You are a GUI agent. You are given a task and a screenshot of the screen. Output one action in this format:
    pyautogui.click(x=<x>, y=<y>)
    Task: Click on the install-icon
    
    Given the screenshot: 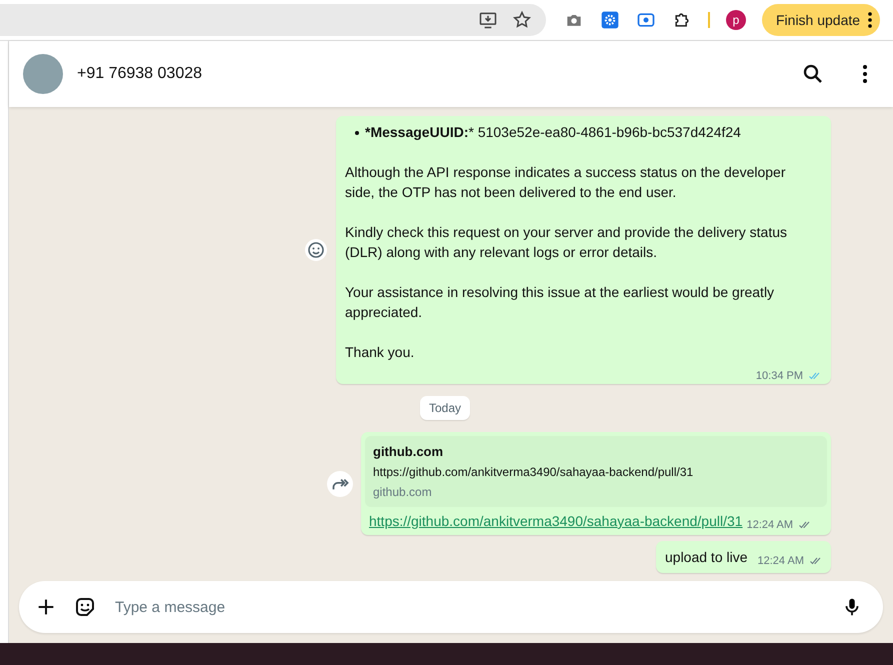 What is the action you would take?
    pyautogui.click(x=488, y=20)
    